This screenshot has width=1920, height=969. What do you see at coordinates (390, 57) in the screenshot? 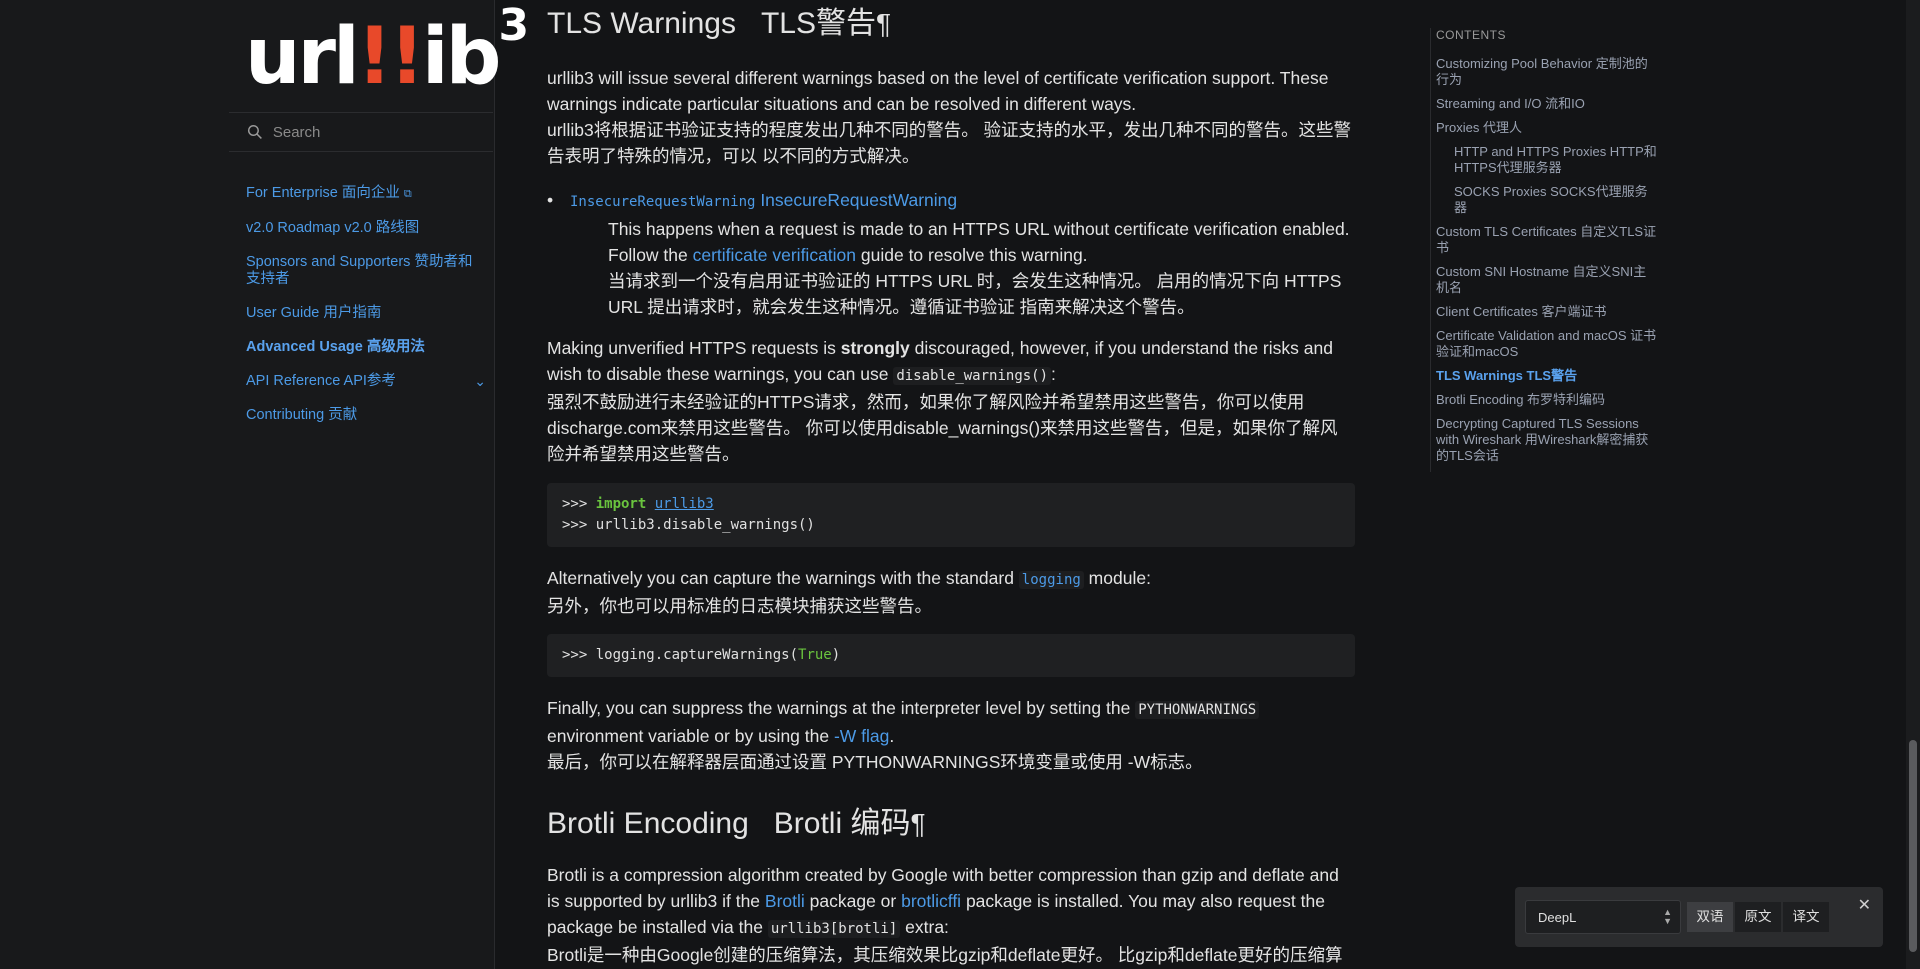
I see `logo-text-bang: !!` at bounding box center [390, 57].